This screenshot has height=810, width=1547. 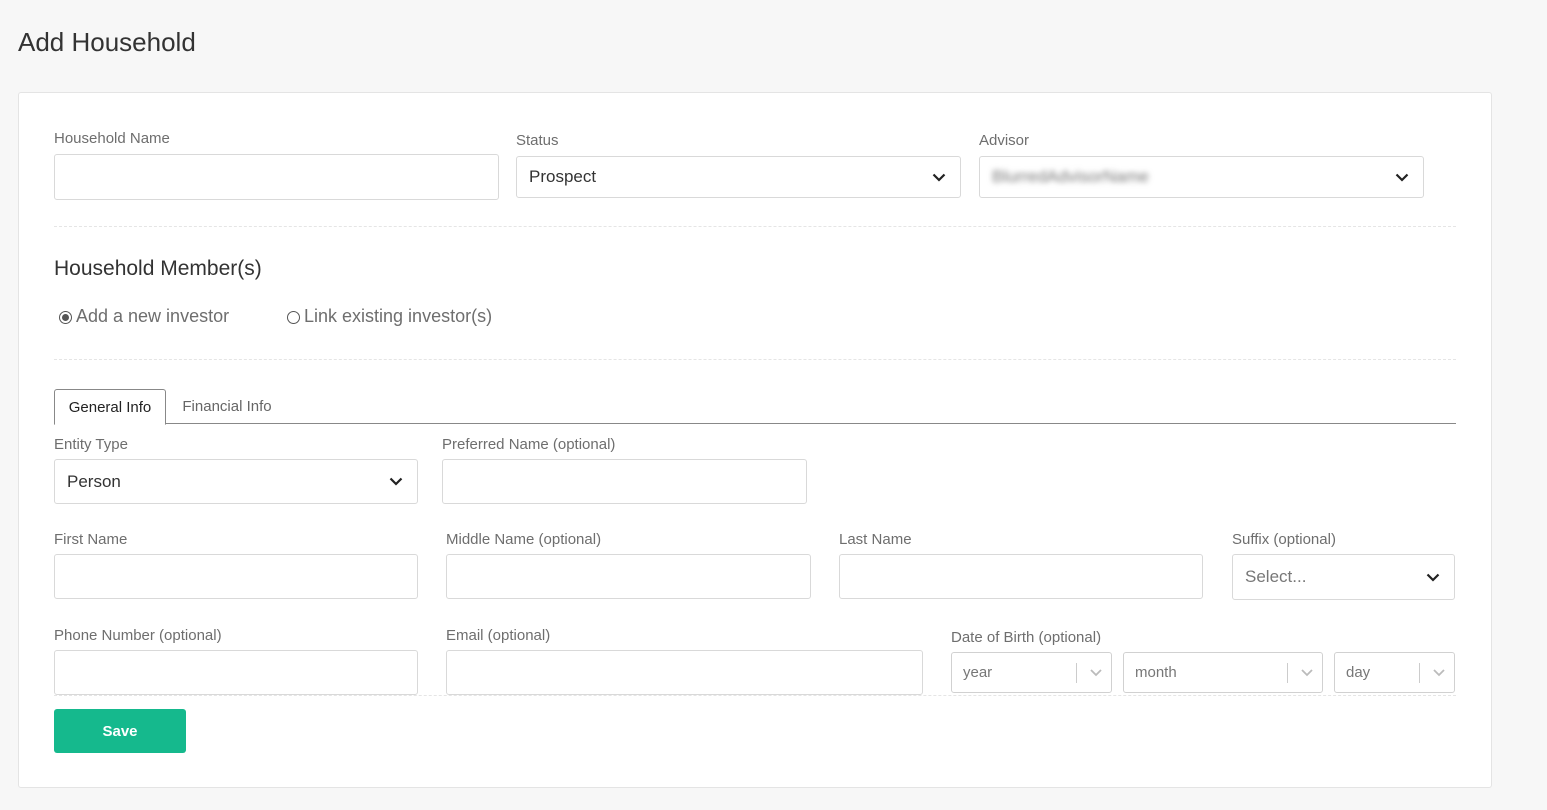 What do you see at coordinates (91, 444) in the screenshot?
I see `entity-type-label: Entity Type` at bounding box center [91, 444].